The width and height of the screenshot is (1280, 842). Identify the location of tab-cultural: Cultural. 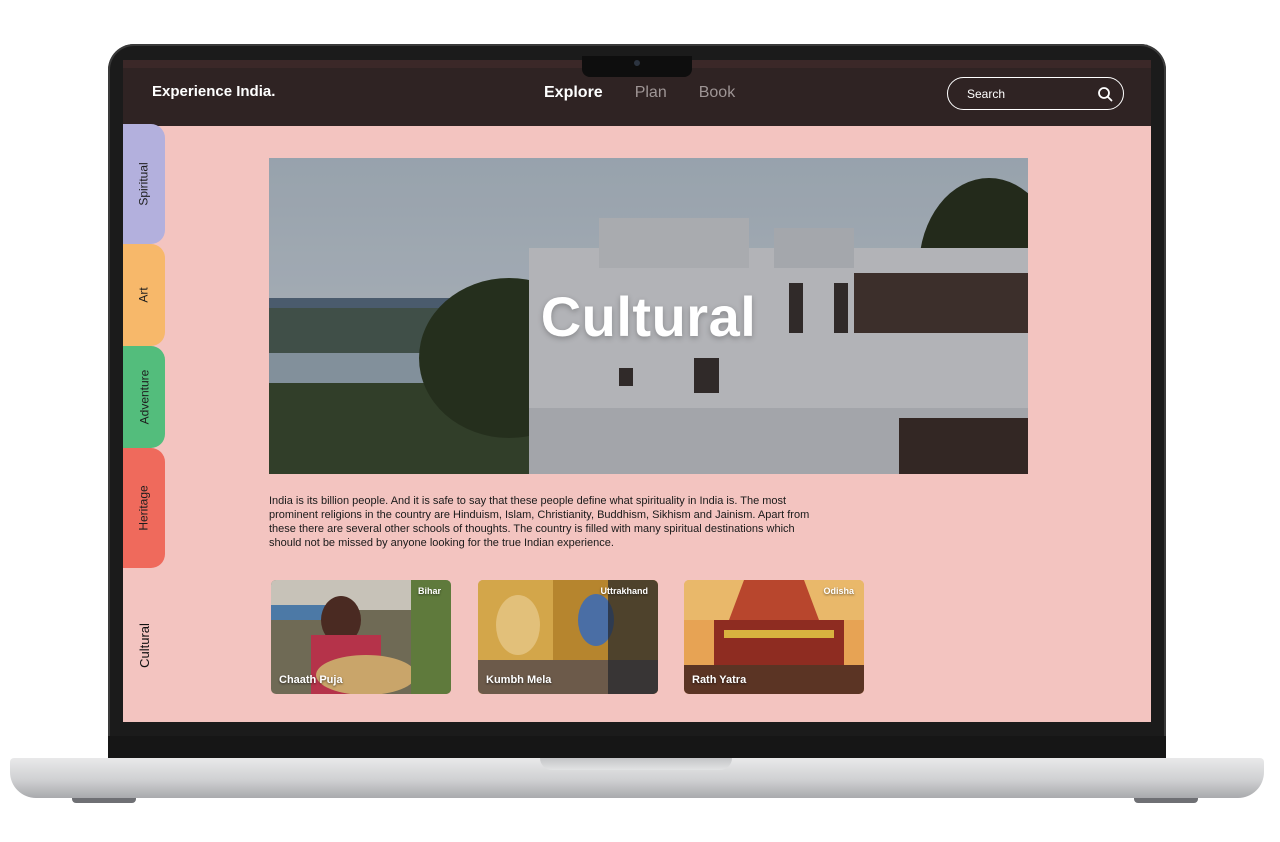
(144, 645).